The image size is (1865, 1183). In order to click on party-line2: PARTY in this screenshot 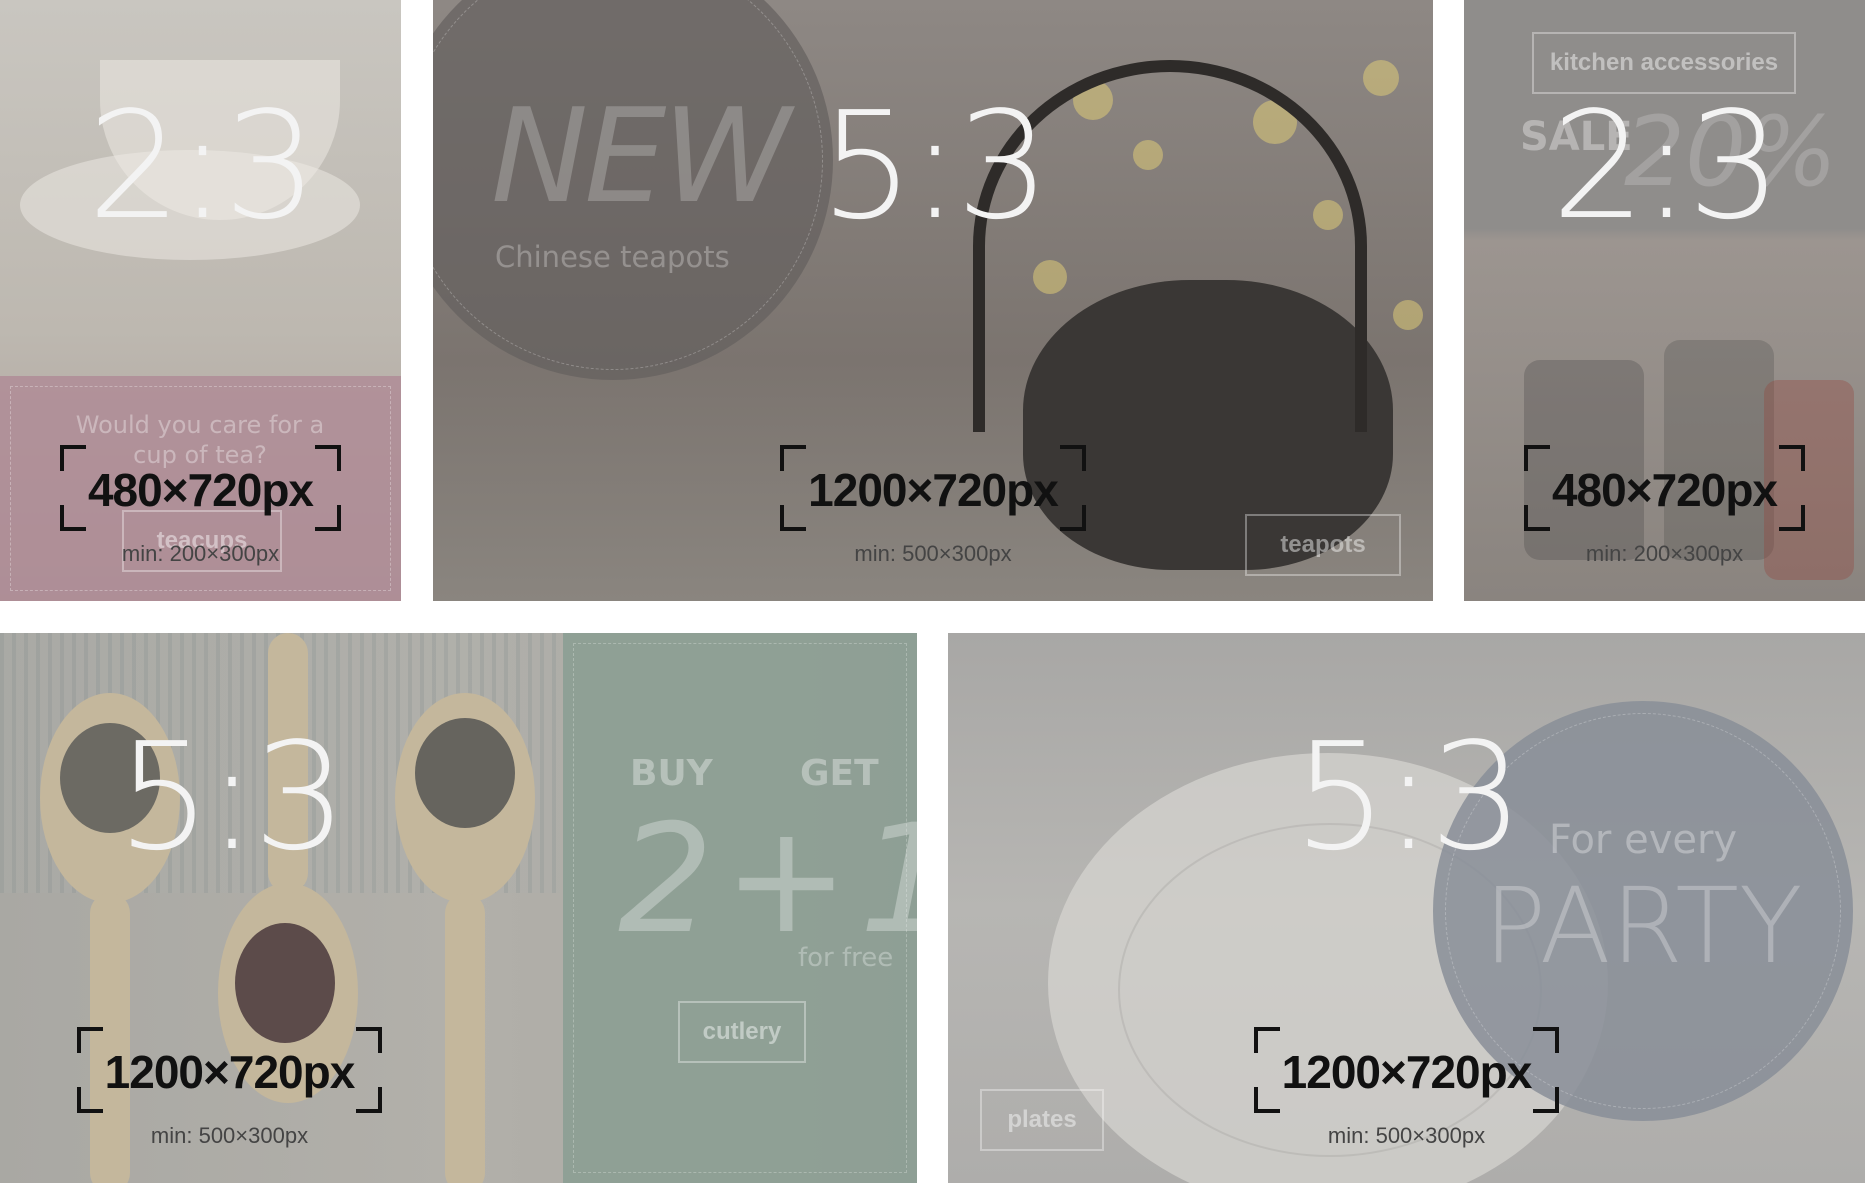, I will do `click(1643, 926)`.